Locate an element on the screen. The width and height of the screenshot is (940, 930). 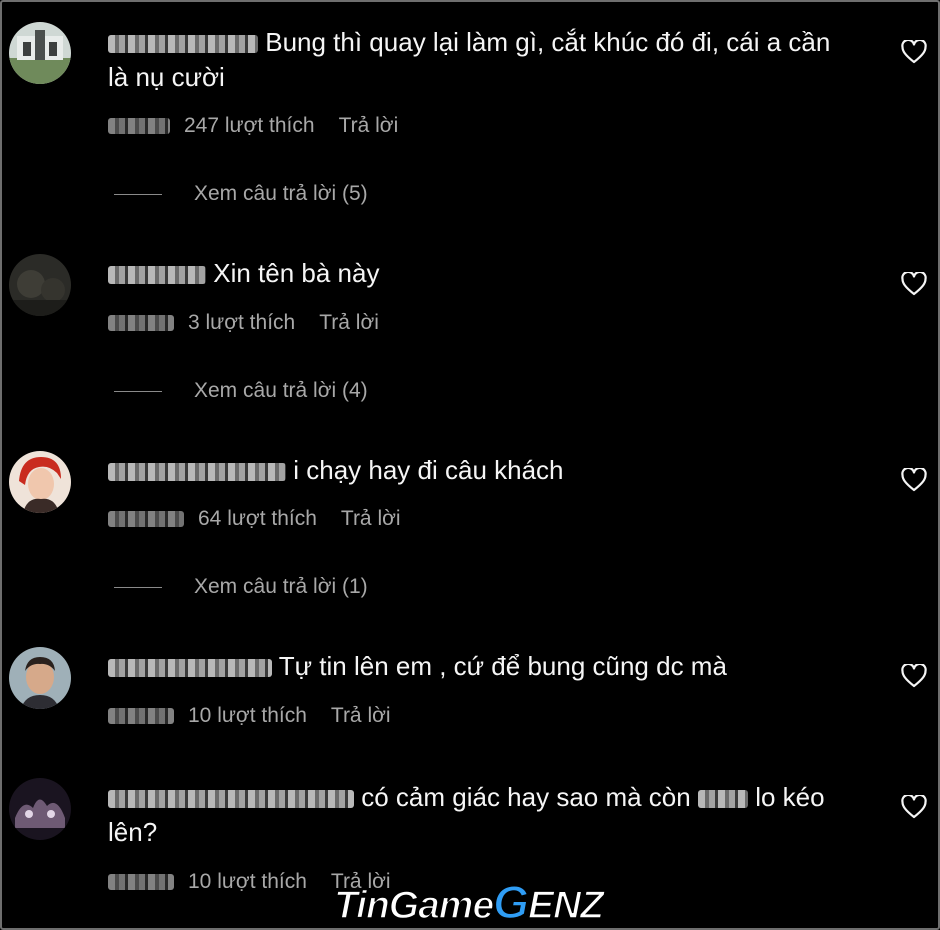
view-replies-button: Xem câu trả lời (4) is located at coordinates (241, 391).